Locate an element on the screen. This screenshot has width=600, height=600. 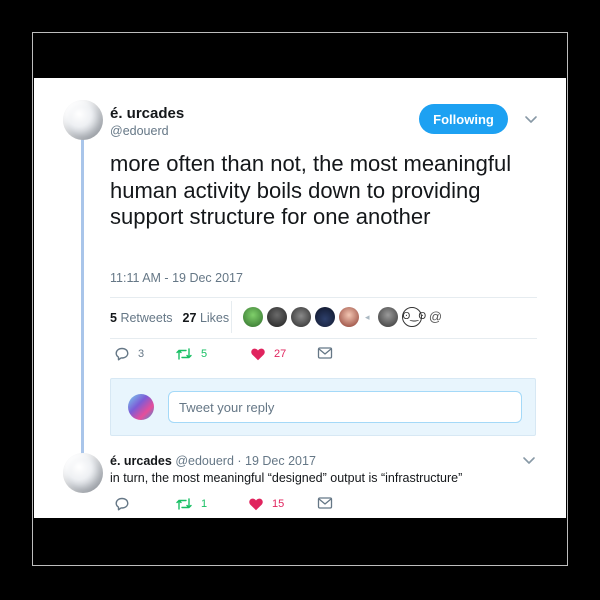
reply-header: é. urcades @edouerd · 19 Dec 2017 is located at coordinates (213, 461).